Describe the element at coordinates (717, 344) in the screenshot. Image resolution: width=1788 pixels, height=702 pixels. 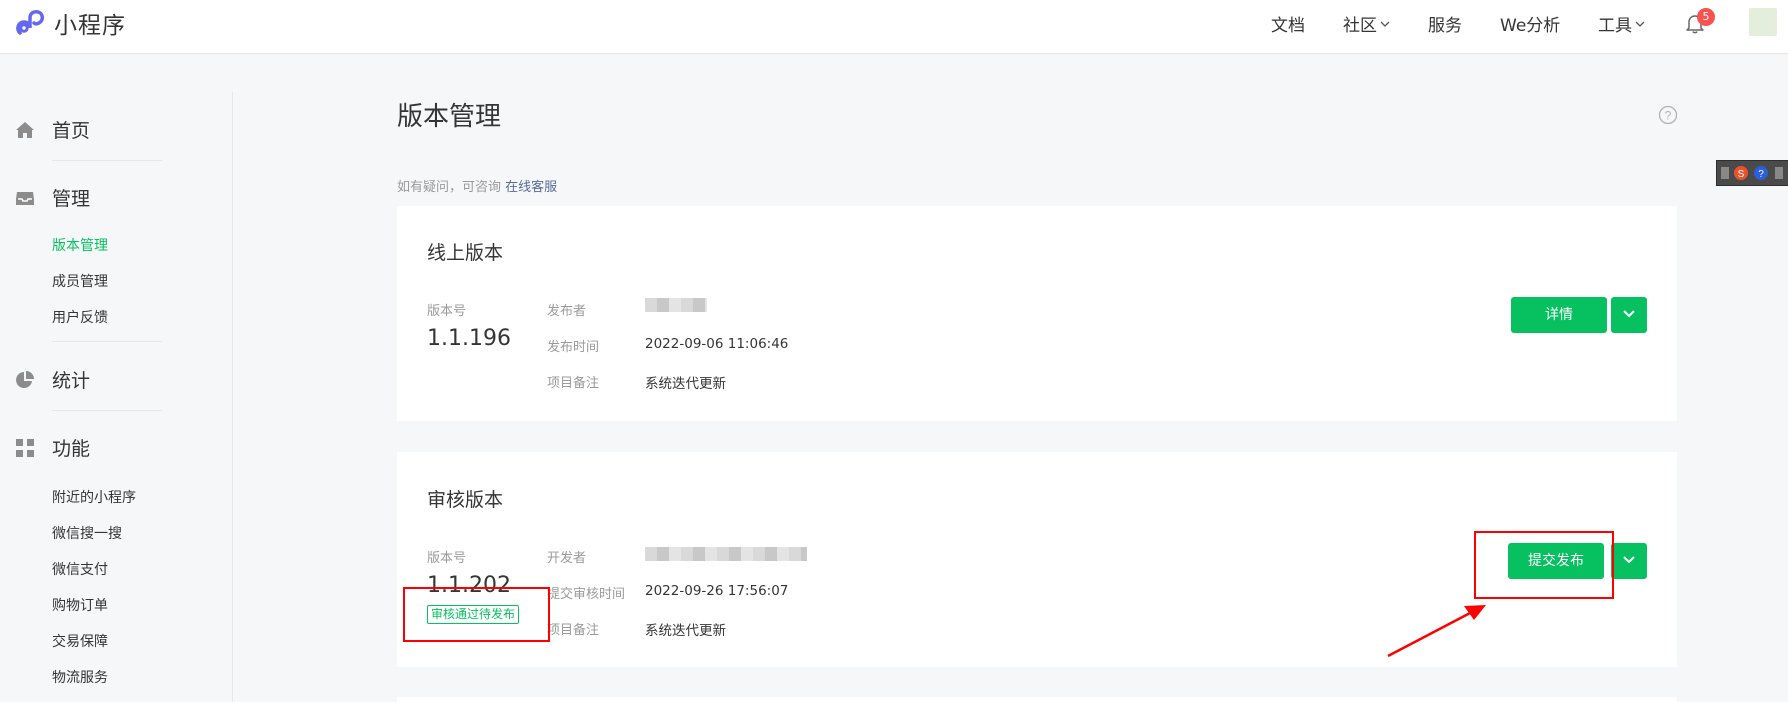
I see `publish-time-value: 2022-09-06 11:06:46` at that location.